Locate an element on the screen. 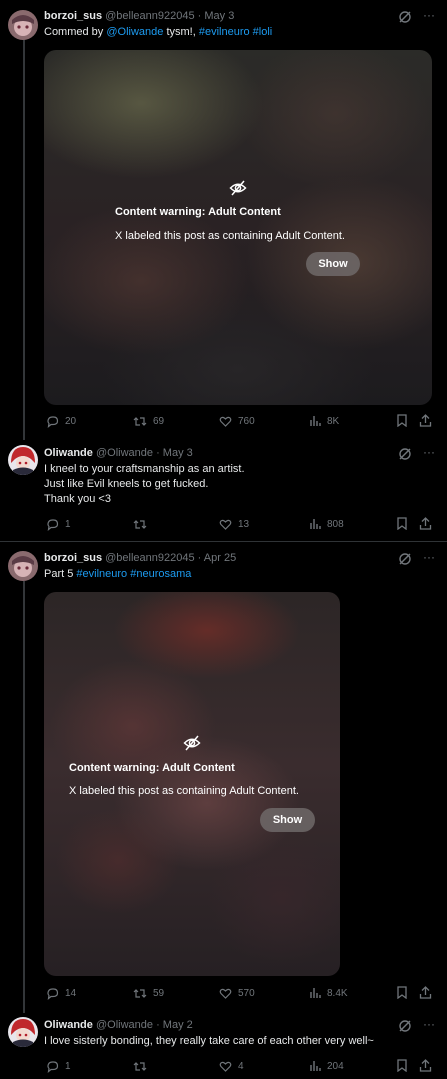 The width and height of the screenshot is (447, 1079). view-count: 8.4K is located at coordinates (337, 993).